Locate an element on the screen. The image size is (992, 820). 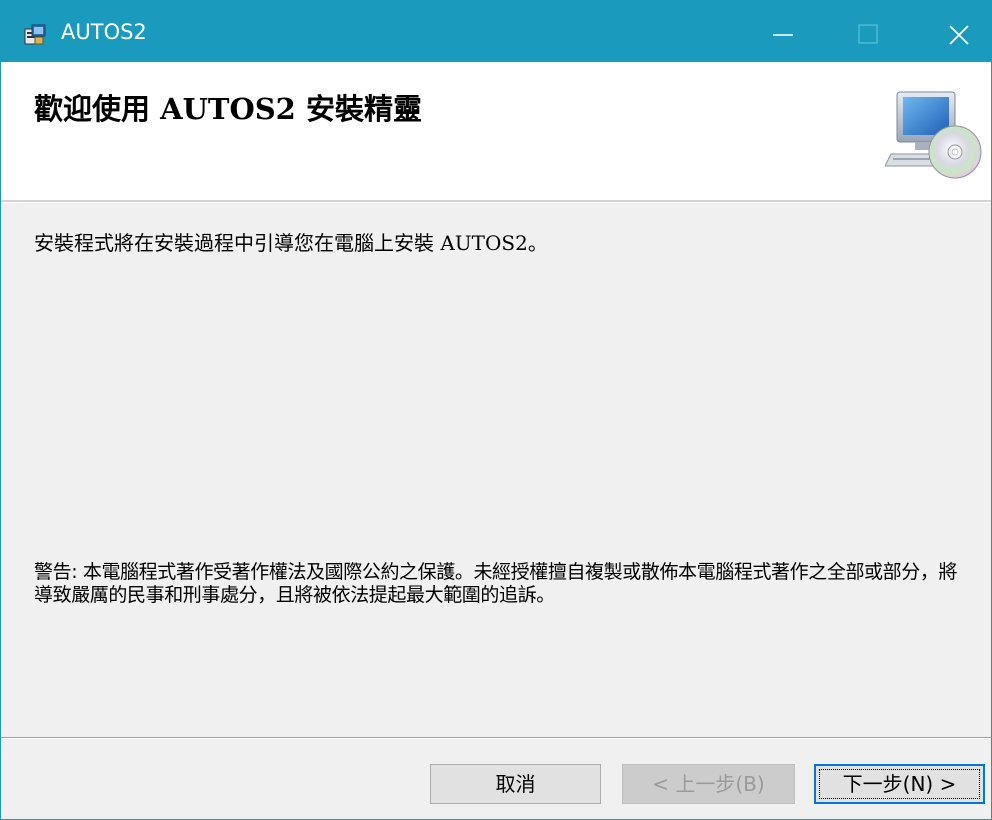
cancel-button: 取消 is located at coordinates (515, 784).